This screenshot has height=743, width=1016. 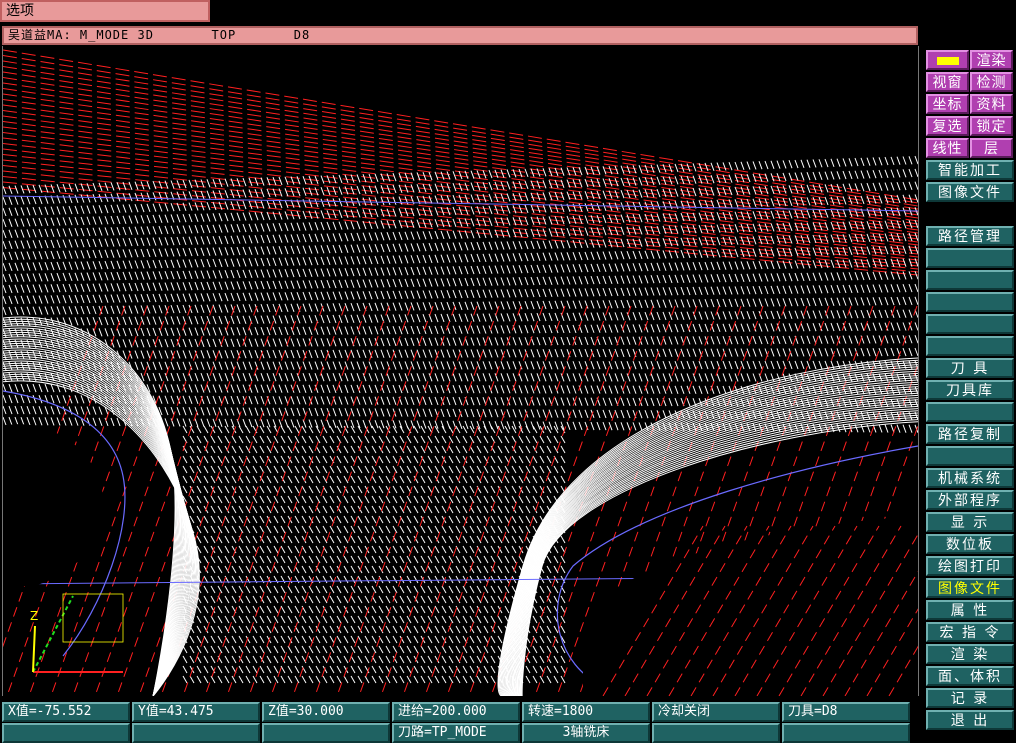 I want to click on area-volume-button: 面、体积, so click(x=970, y=676).